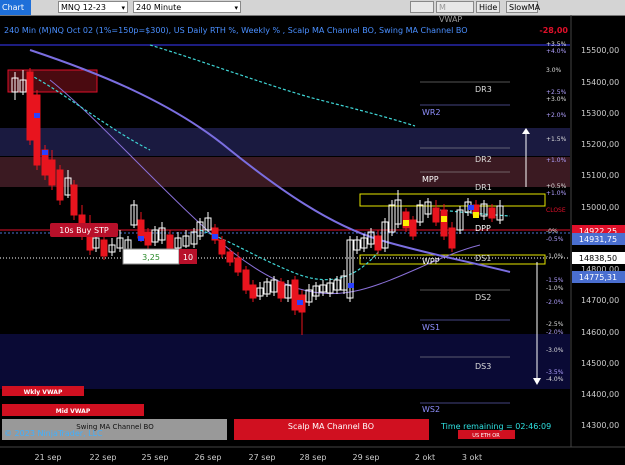 The width and height of the screenshot is (625, 465). What do you see at coordinates (486, 436) in the screenshot?
I see `us-eth-label: US ETH OR` at bounding box center [486, 436].